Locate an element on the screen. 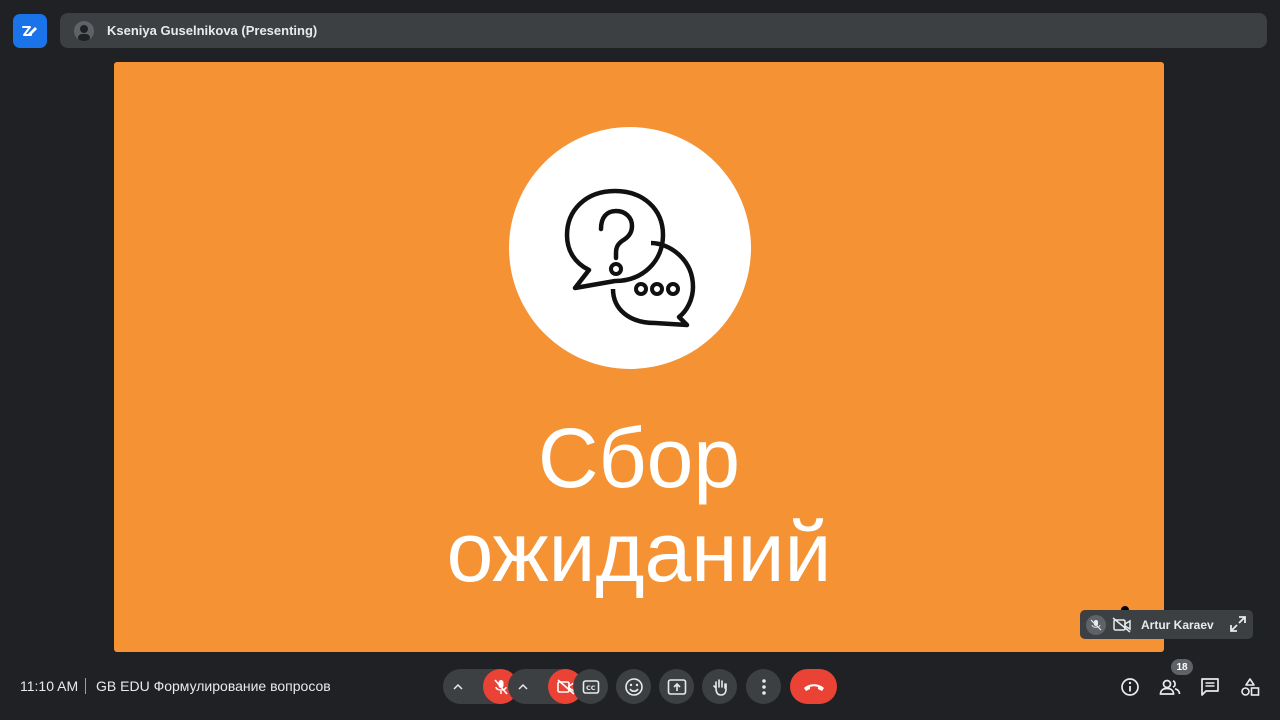 This screenshot has width=1280, height=720. present-screen-icon is located at coordinates (676, 686).